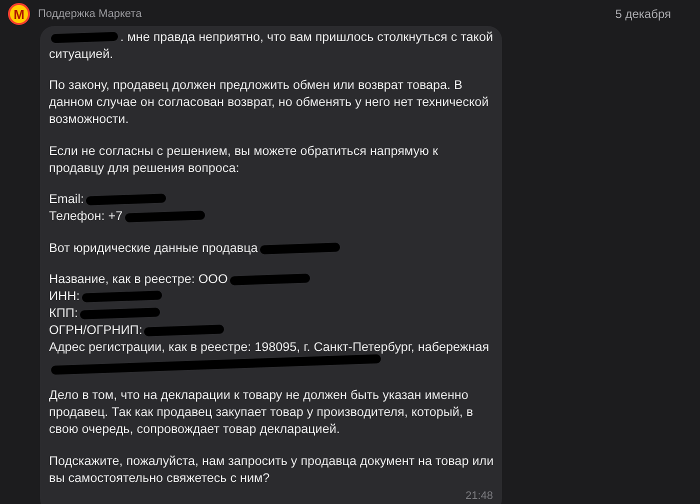 The width and height of the screenshot is (700, 504). I want to click on avatar: M, so click(19, 14).